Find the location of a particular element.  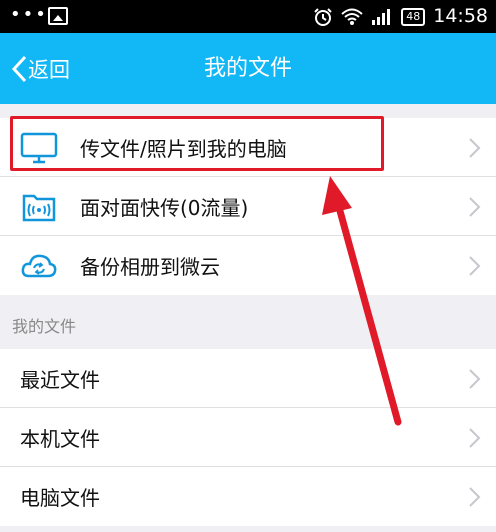

alarm-icon is located at coordinates (323, 16).